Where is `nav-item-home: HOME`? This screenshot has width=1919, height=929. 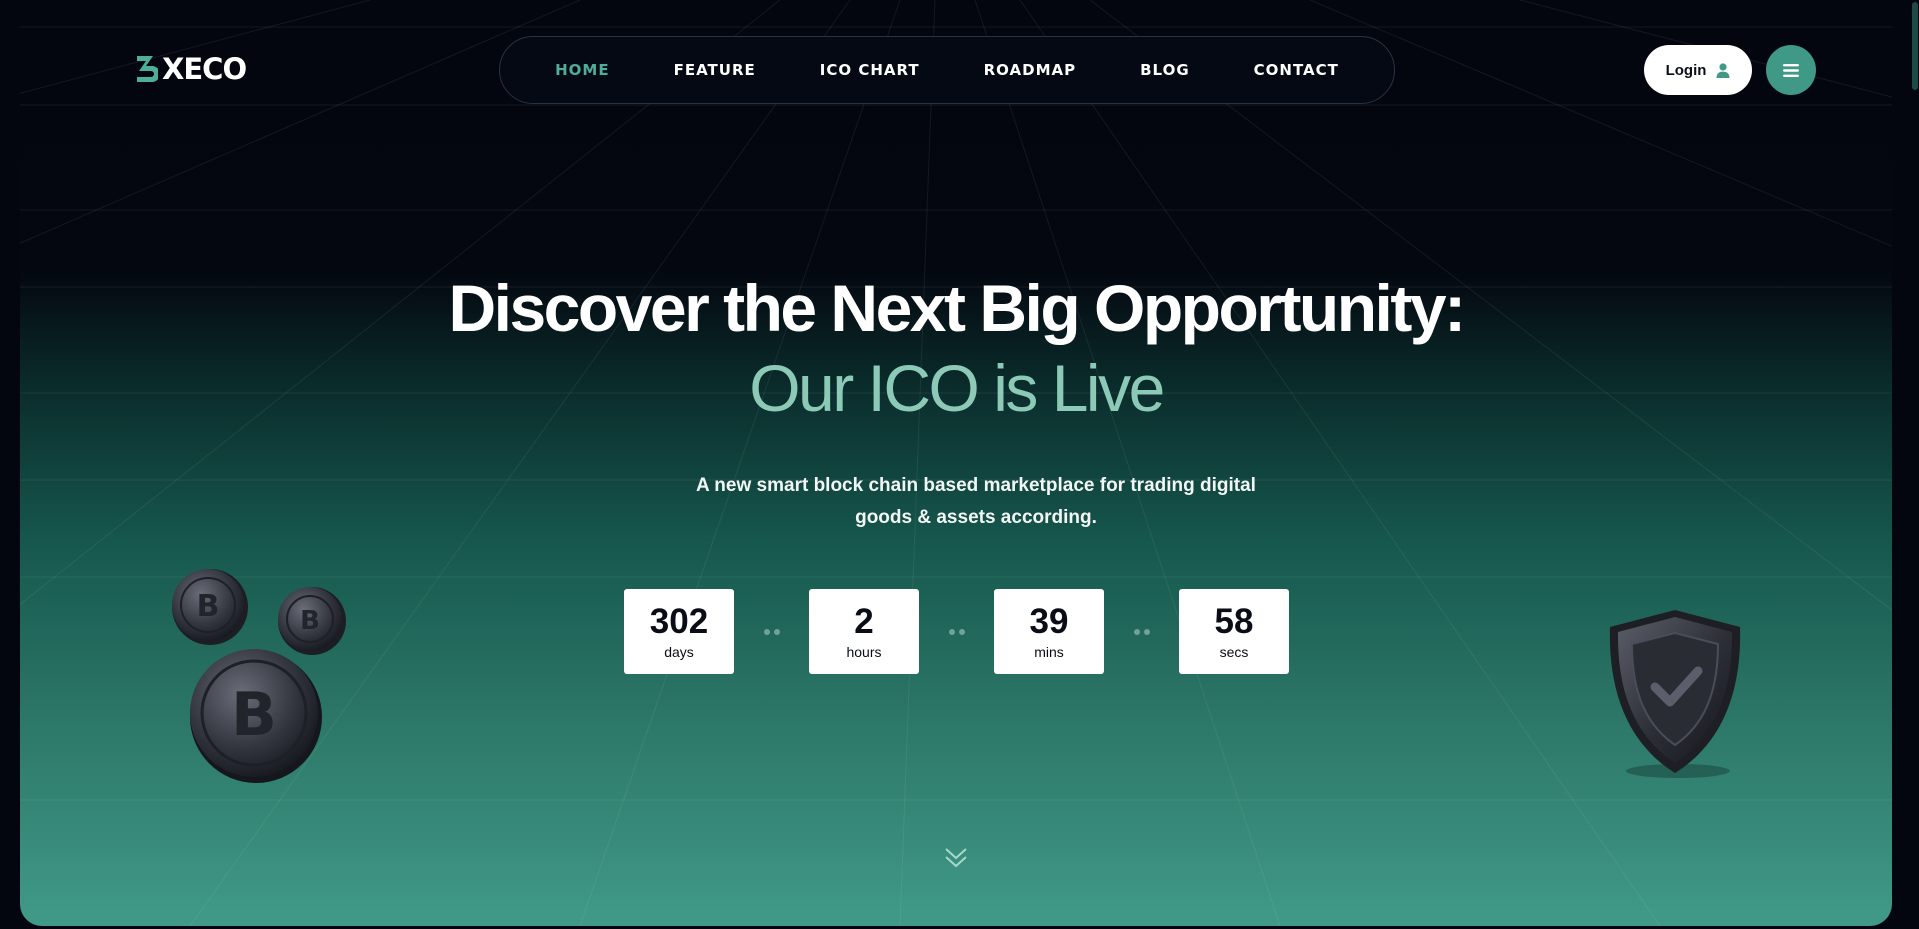
nav-item-home: HOME is located at coordinates (582, 70).